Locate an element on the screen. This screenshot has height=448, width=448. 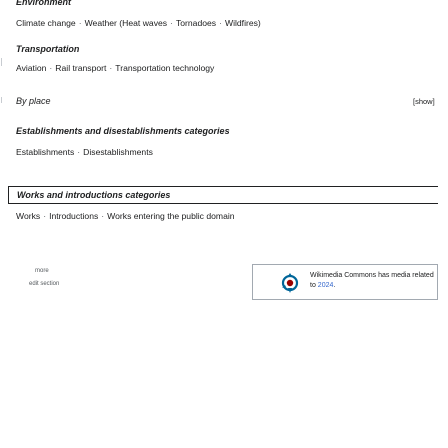
disestablishments-link: Disestablishments is located at coordinates (118, 152).